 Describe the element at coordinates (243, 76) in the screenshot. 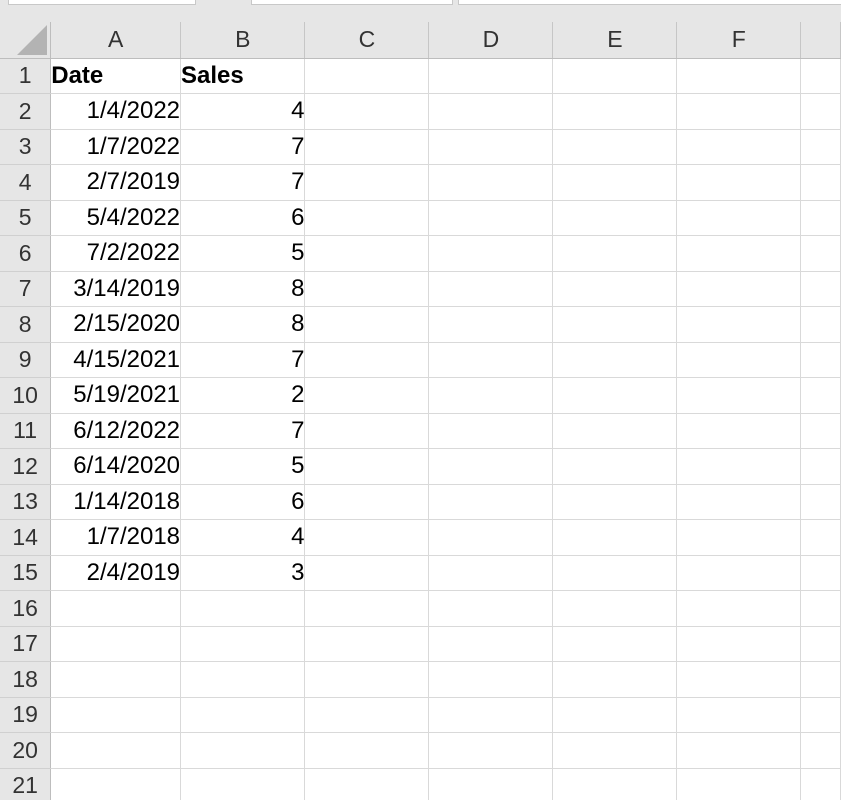

I see `cell-b1: Sales` at that location.